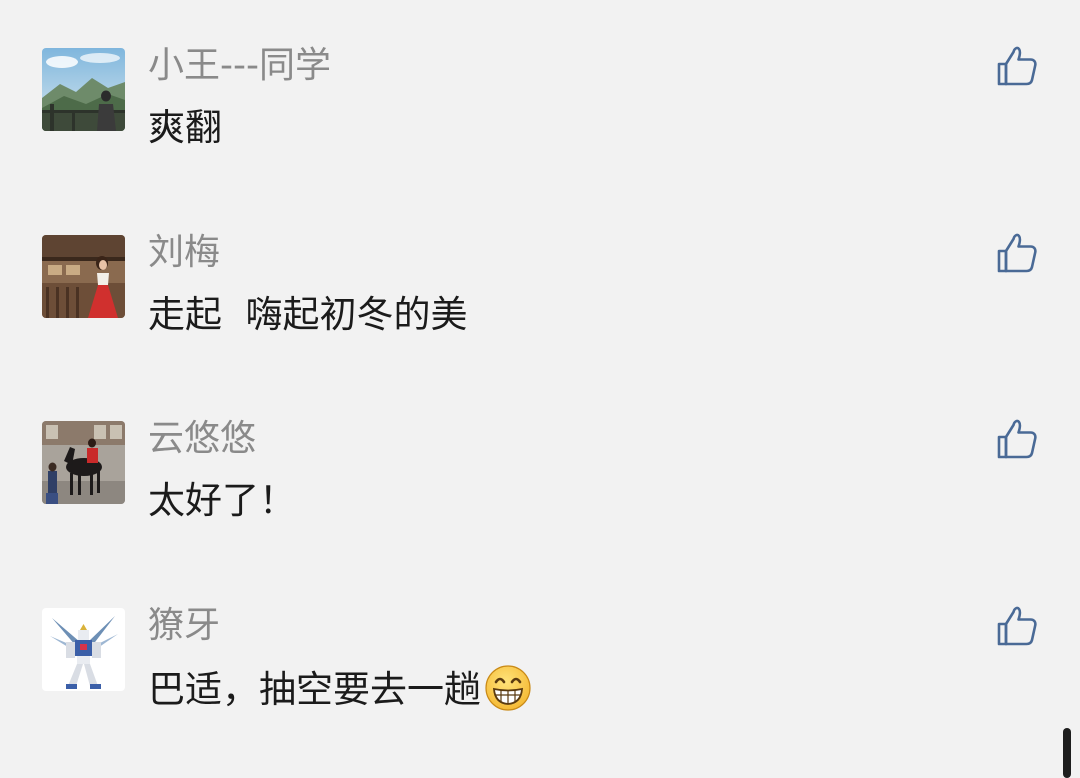 This screenshot has height=778, width=1080. What do you see at coordinates (239, 66) in the screenshot?
I see `comment-username: 小王---同学` at bounding box center [239, 66].